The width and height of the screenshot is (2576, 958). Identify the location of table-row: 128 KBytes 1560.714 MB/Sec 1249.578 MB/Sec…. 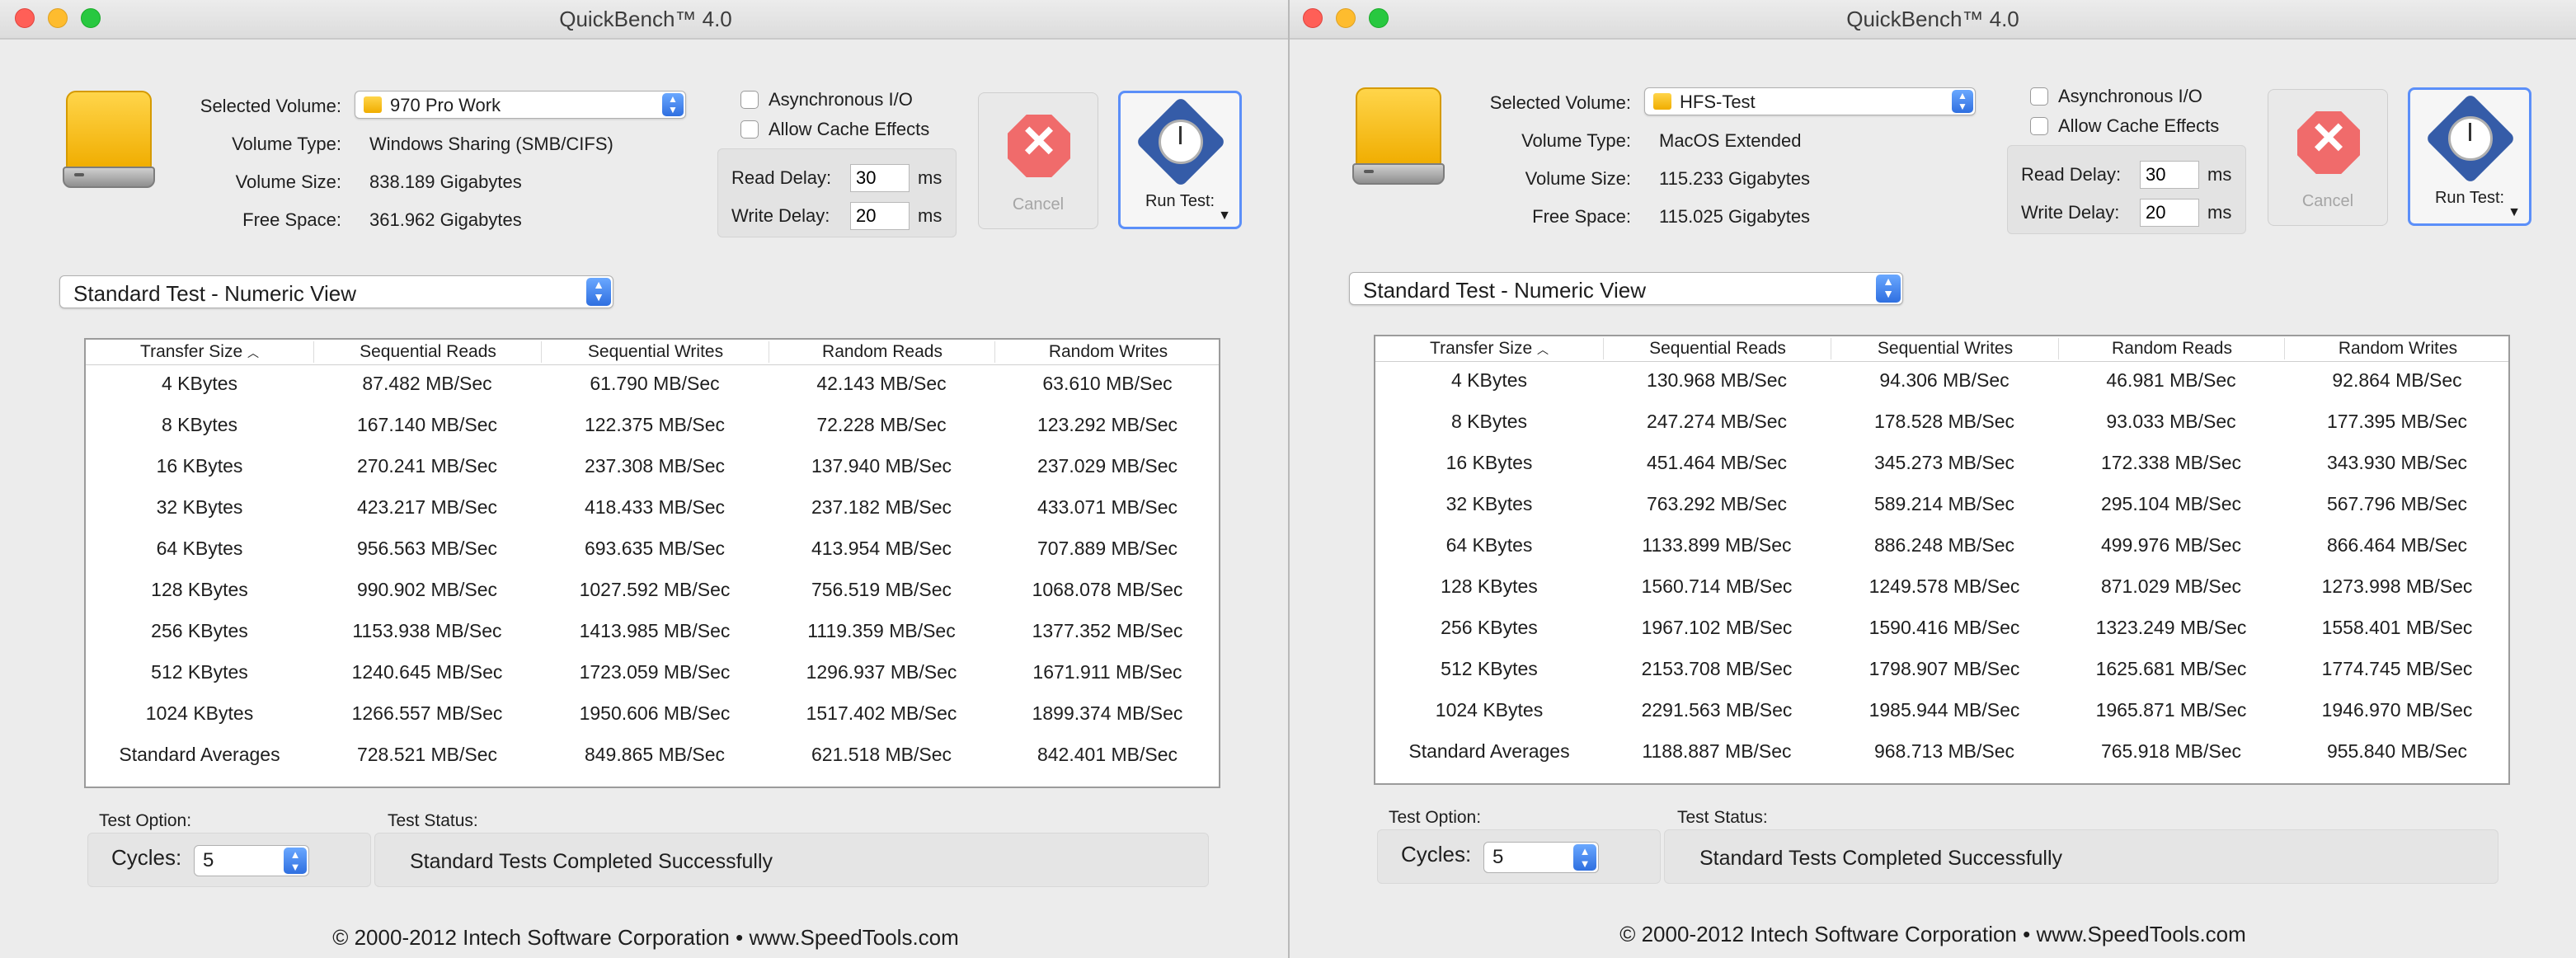
(1941, 587).